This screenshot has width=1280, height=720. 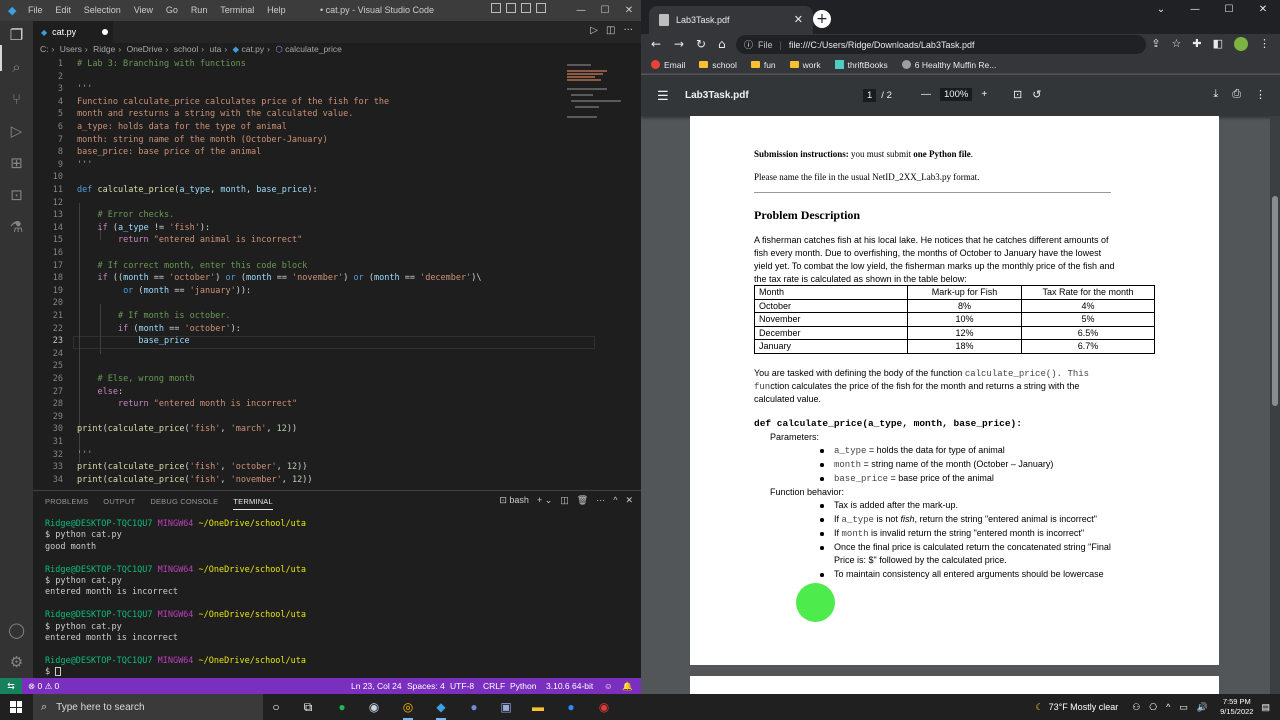 I want to click on person-icon: ⚇, so click(x=1136, y=707).